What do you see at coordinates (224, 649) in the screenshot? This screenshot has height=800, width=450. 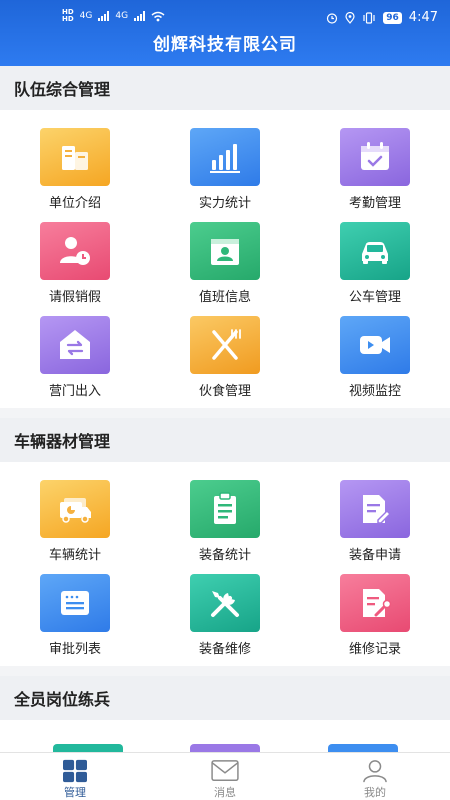 I see `menu-item-label: 装备维修` at bounding box center [224, 649].